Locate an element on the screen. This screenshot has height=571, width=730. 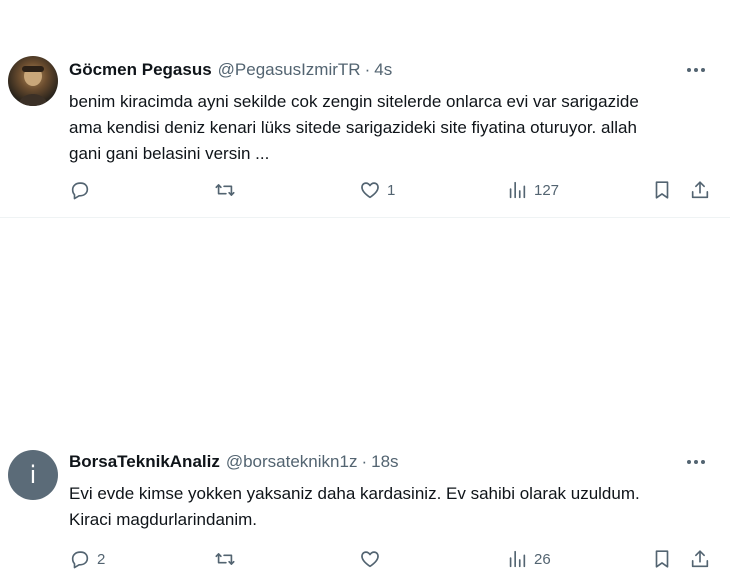
reply-button: 2 is located at coordinates (87, 559).